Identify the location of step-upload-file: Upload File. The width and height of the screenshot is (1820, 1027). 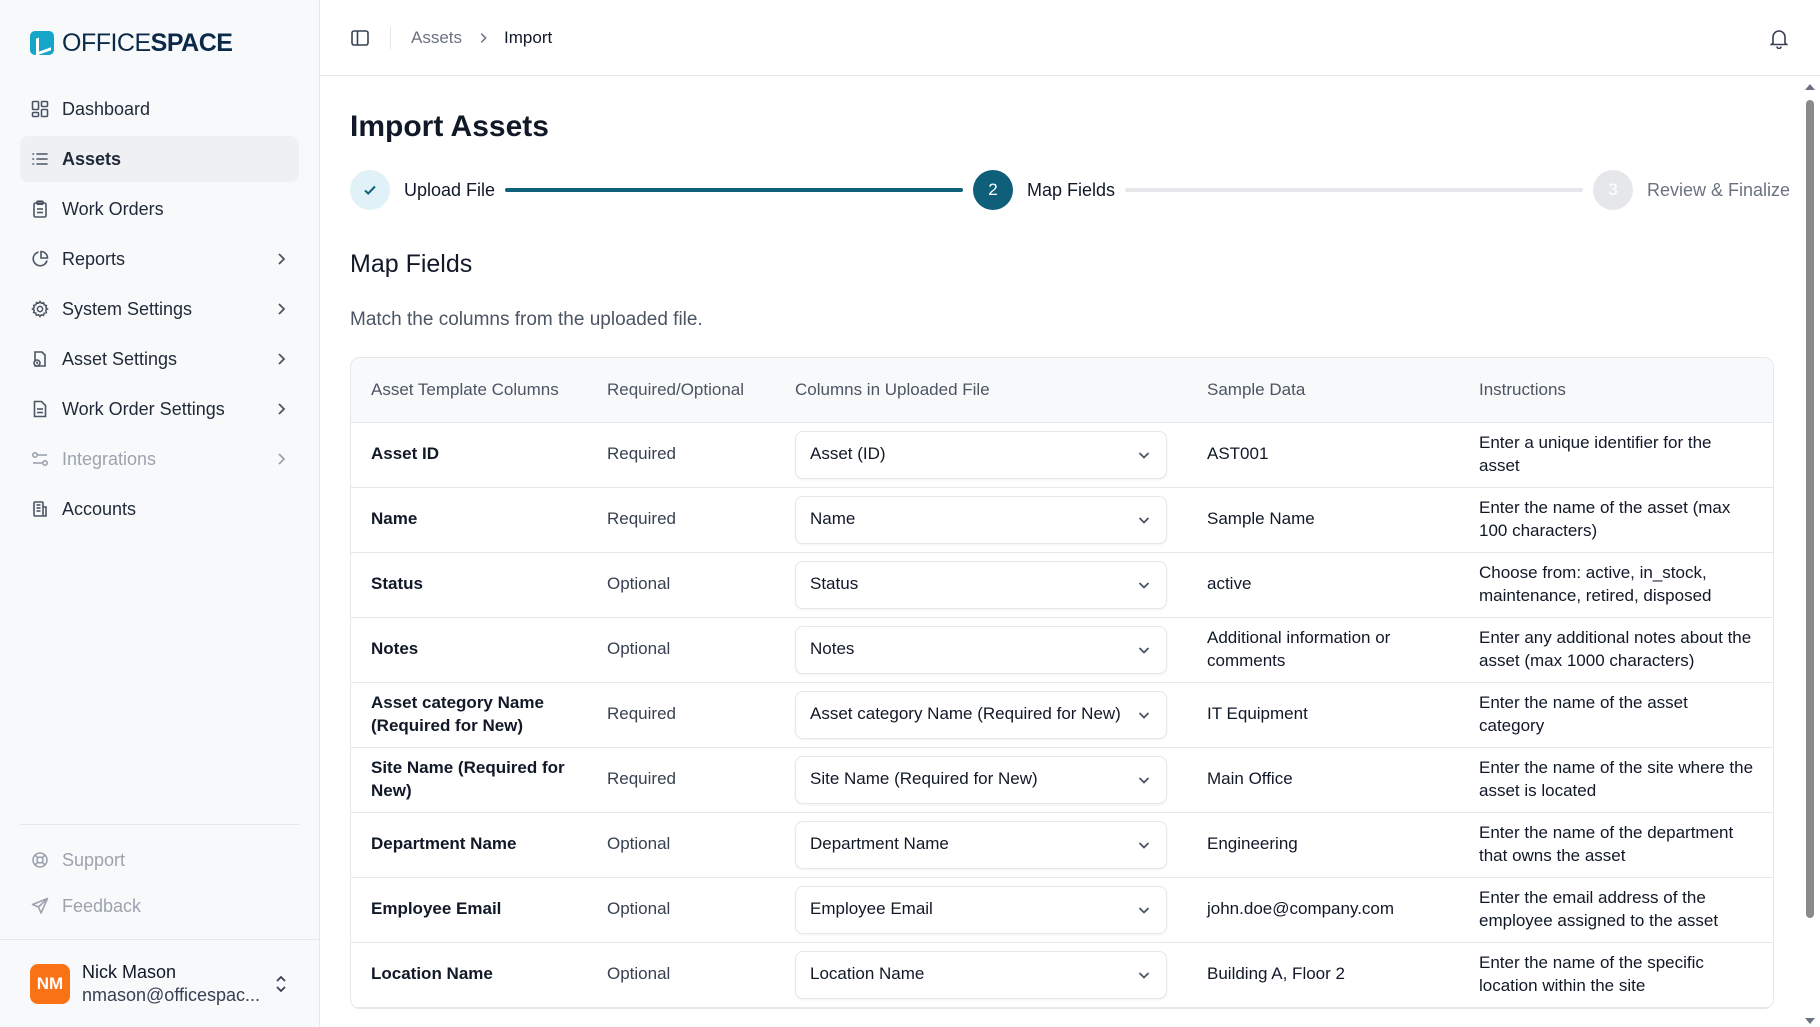
(422, 190).